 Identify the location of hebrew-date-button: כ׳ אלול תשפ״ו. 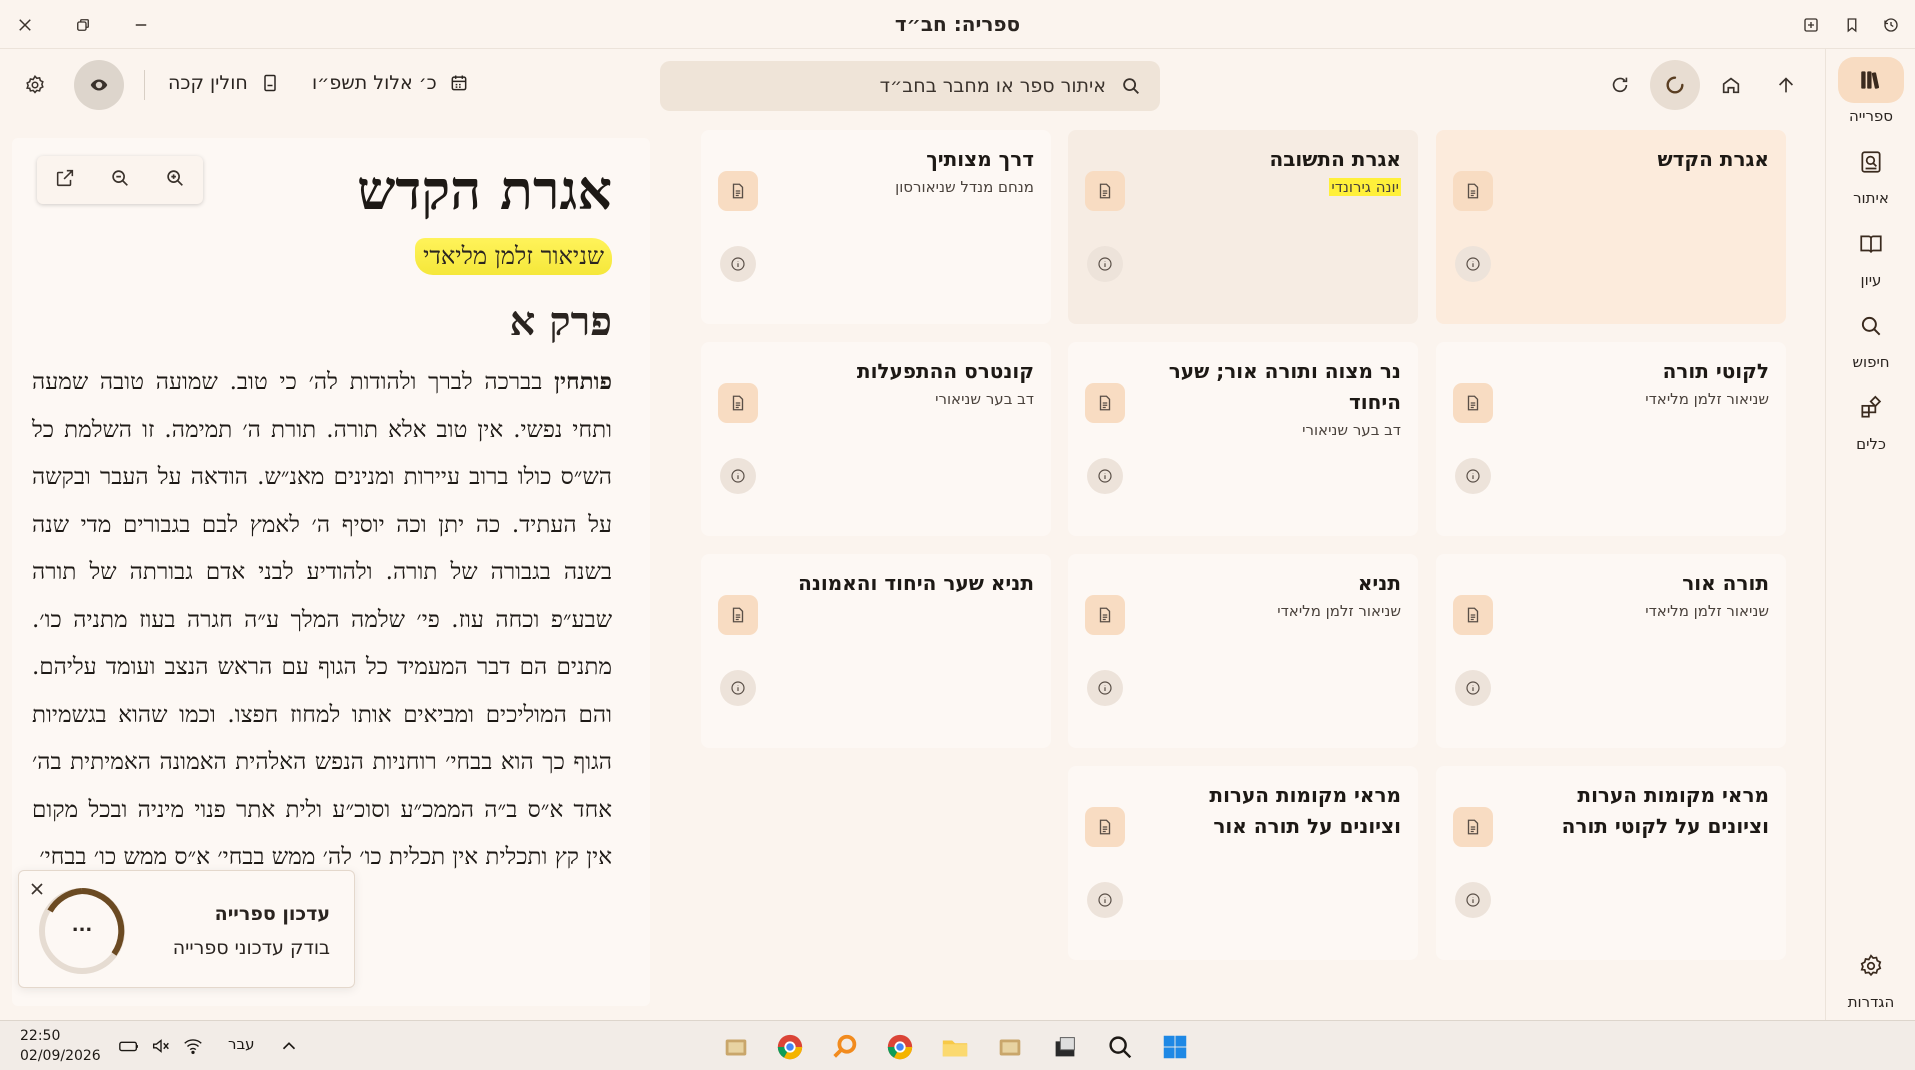
(390, 83).